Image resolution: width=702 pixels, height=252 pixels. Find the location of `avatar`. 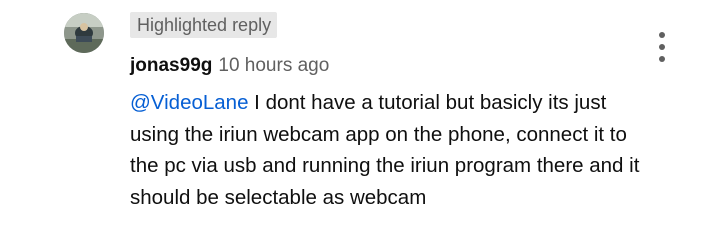

avatar is located at coordinates (84, 33).